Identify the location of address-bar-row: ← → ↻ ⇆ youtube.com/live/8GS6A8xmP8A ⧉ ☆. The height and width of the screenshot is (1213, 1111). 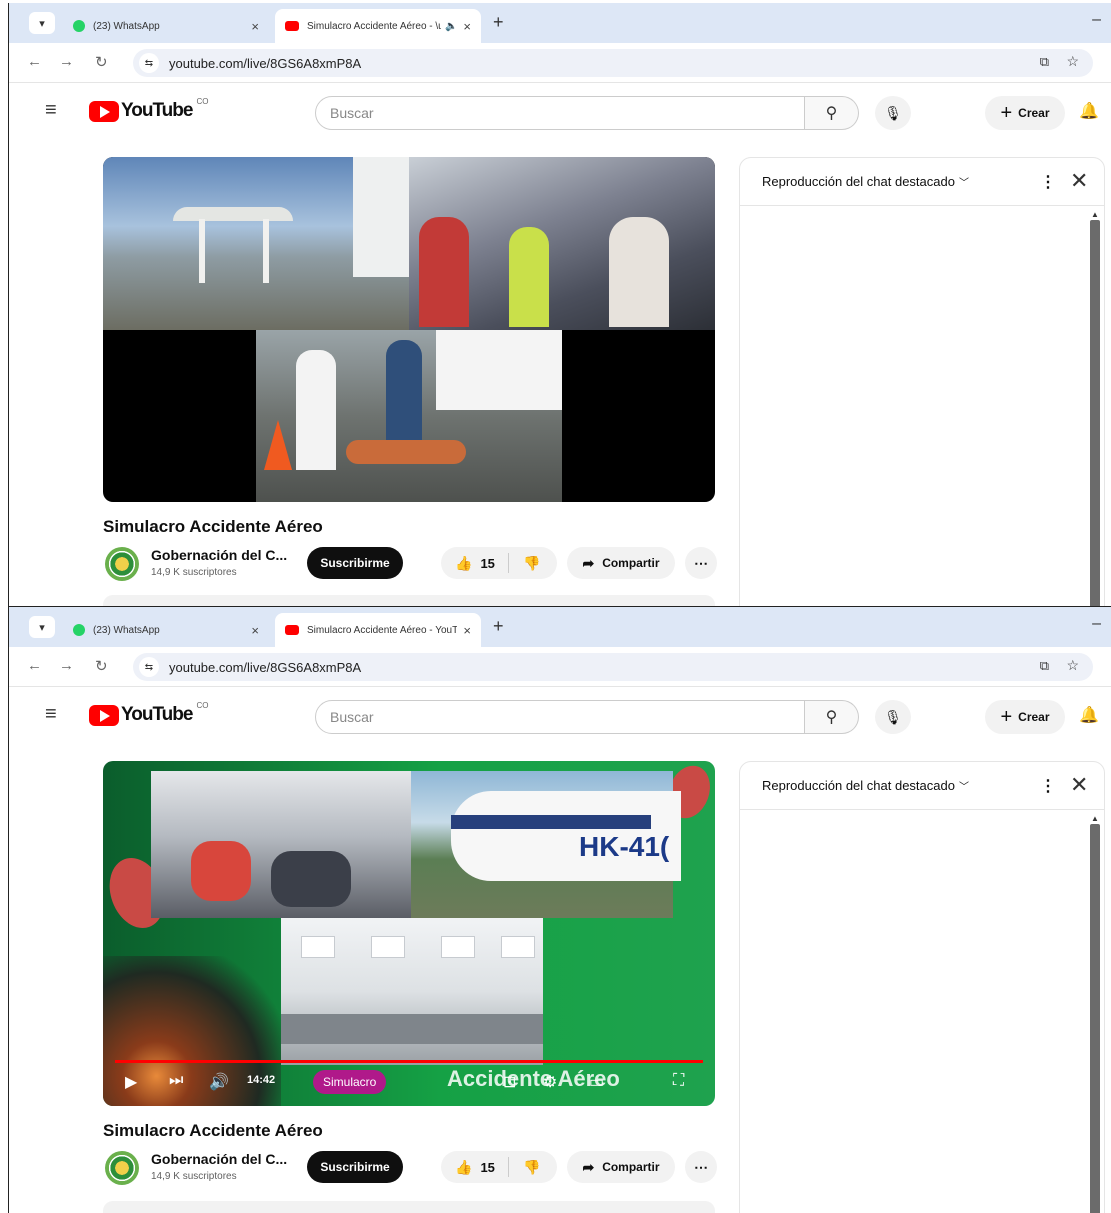
(560, 667).